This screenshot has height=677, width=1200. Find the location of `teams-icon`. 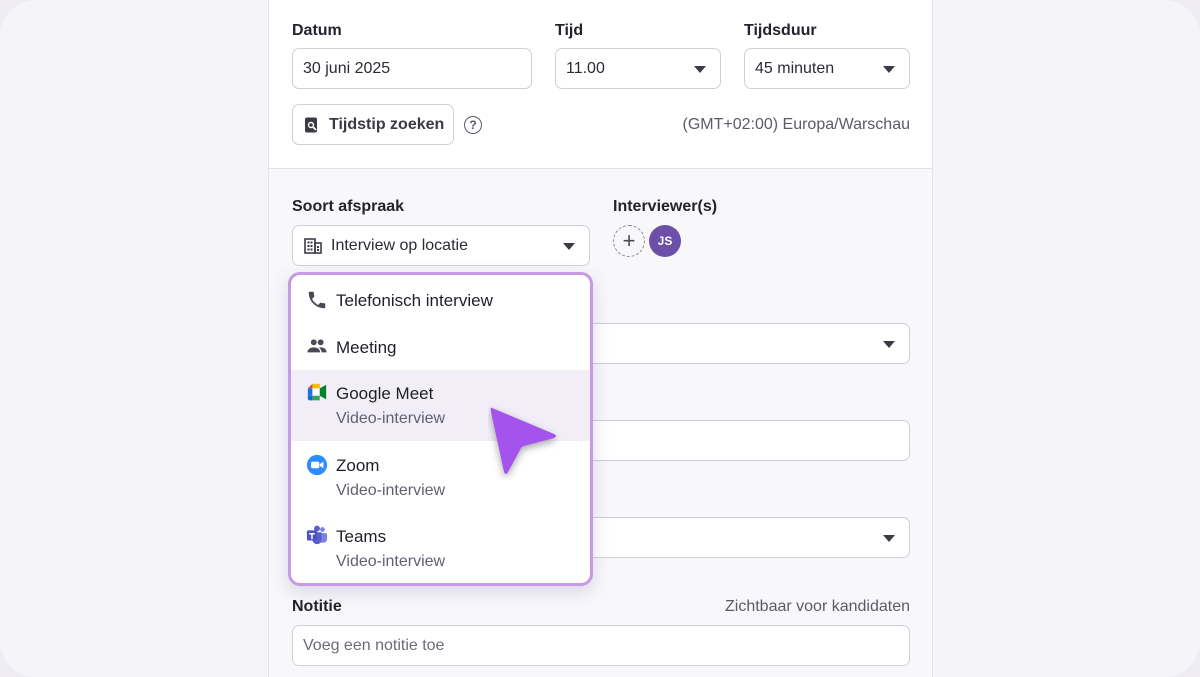

teams-icon is located at coordinates (317, 535).